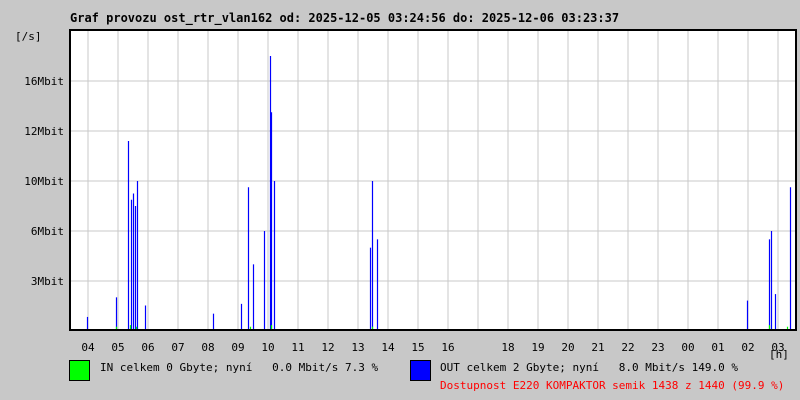 This screenshot has width=800, height=400. Describe the element at coordinates (147, 347) in the screenshot. I see `x-tick-label: 06` at that location.